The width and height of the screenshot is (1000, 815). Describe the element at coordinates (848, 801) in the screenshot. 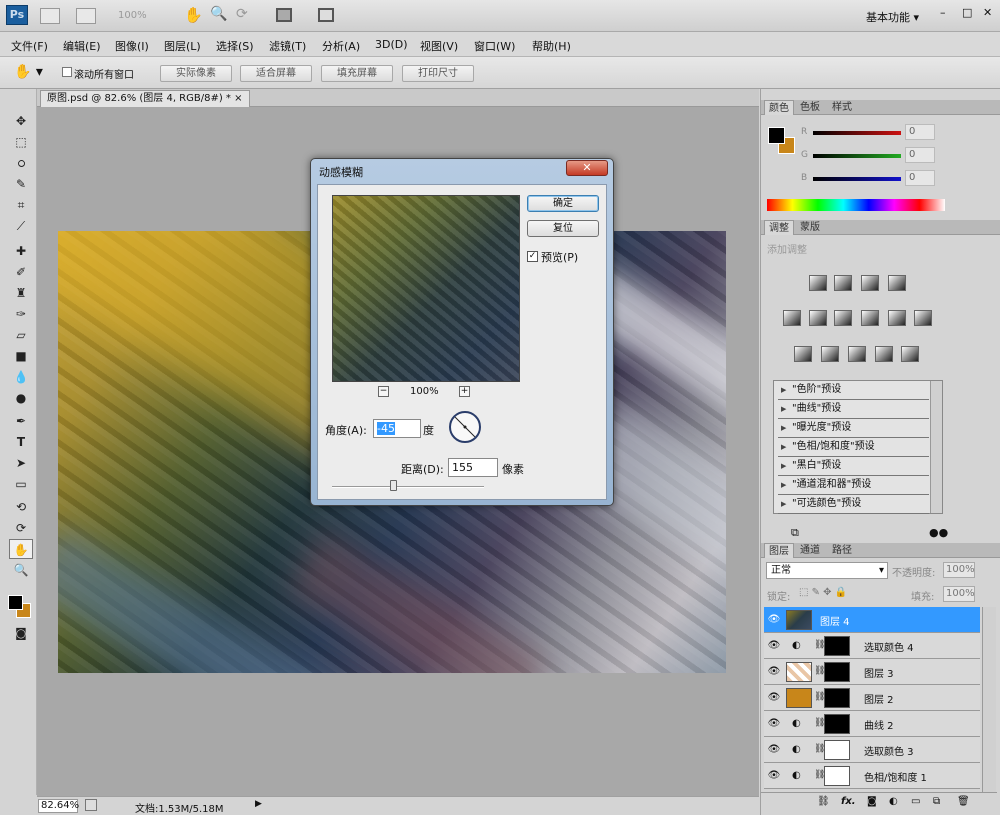

I see `layer-style-icon: fx.` at that location.